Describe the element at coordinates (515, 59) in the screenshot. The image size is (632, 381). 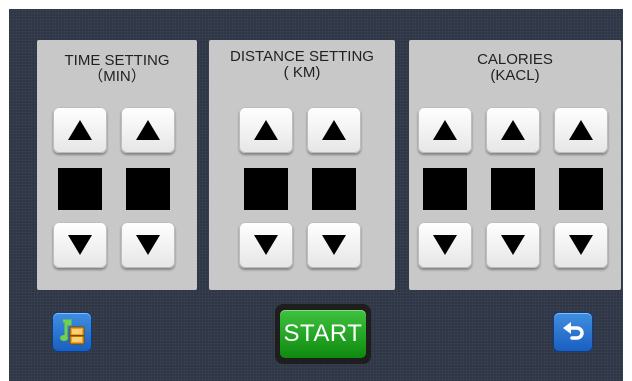
I see `calories-label: CALORIES` at that location.